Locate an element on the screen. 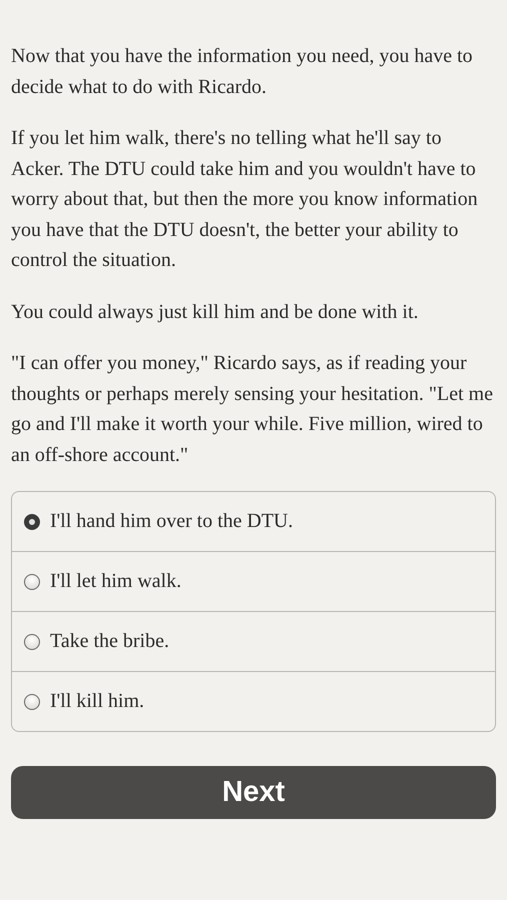 This screenshot has height=900, width=507. next-button: Next is located at coordinates (253, 792).